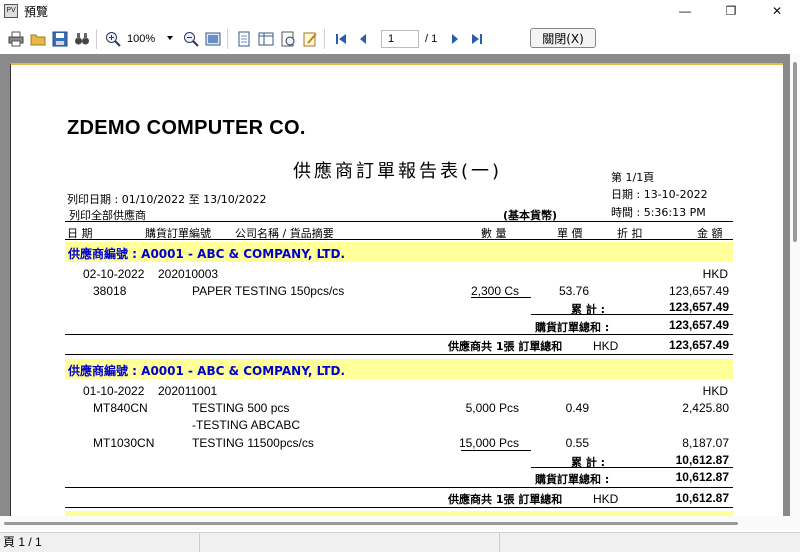  I want to click on order-date: 02-10-2022, so click(114, 274).